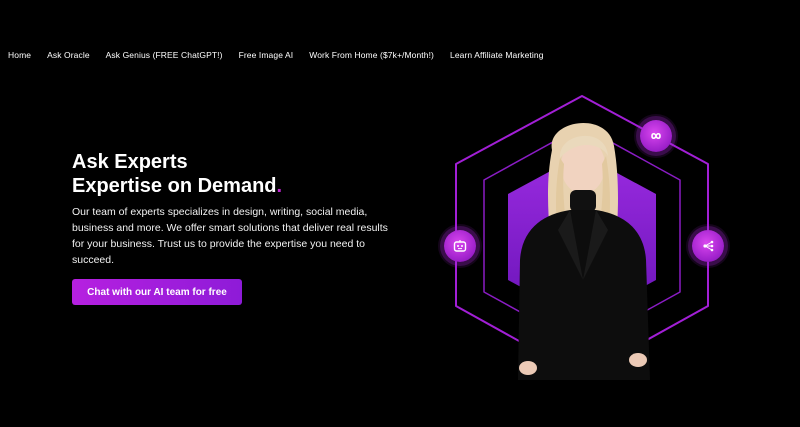 Image resolution: width=800 pixels, height=427 pixels. I want to click on nav-item-learn-affiliate-marketing: Learn Affiliate Marketing, so click(497, 55).